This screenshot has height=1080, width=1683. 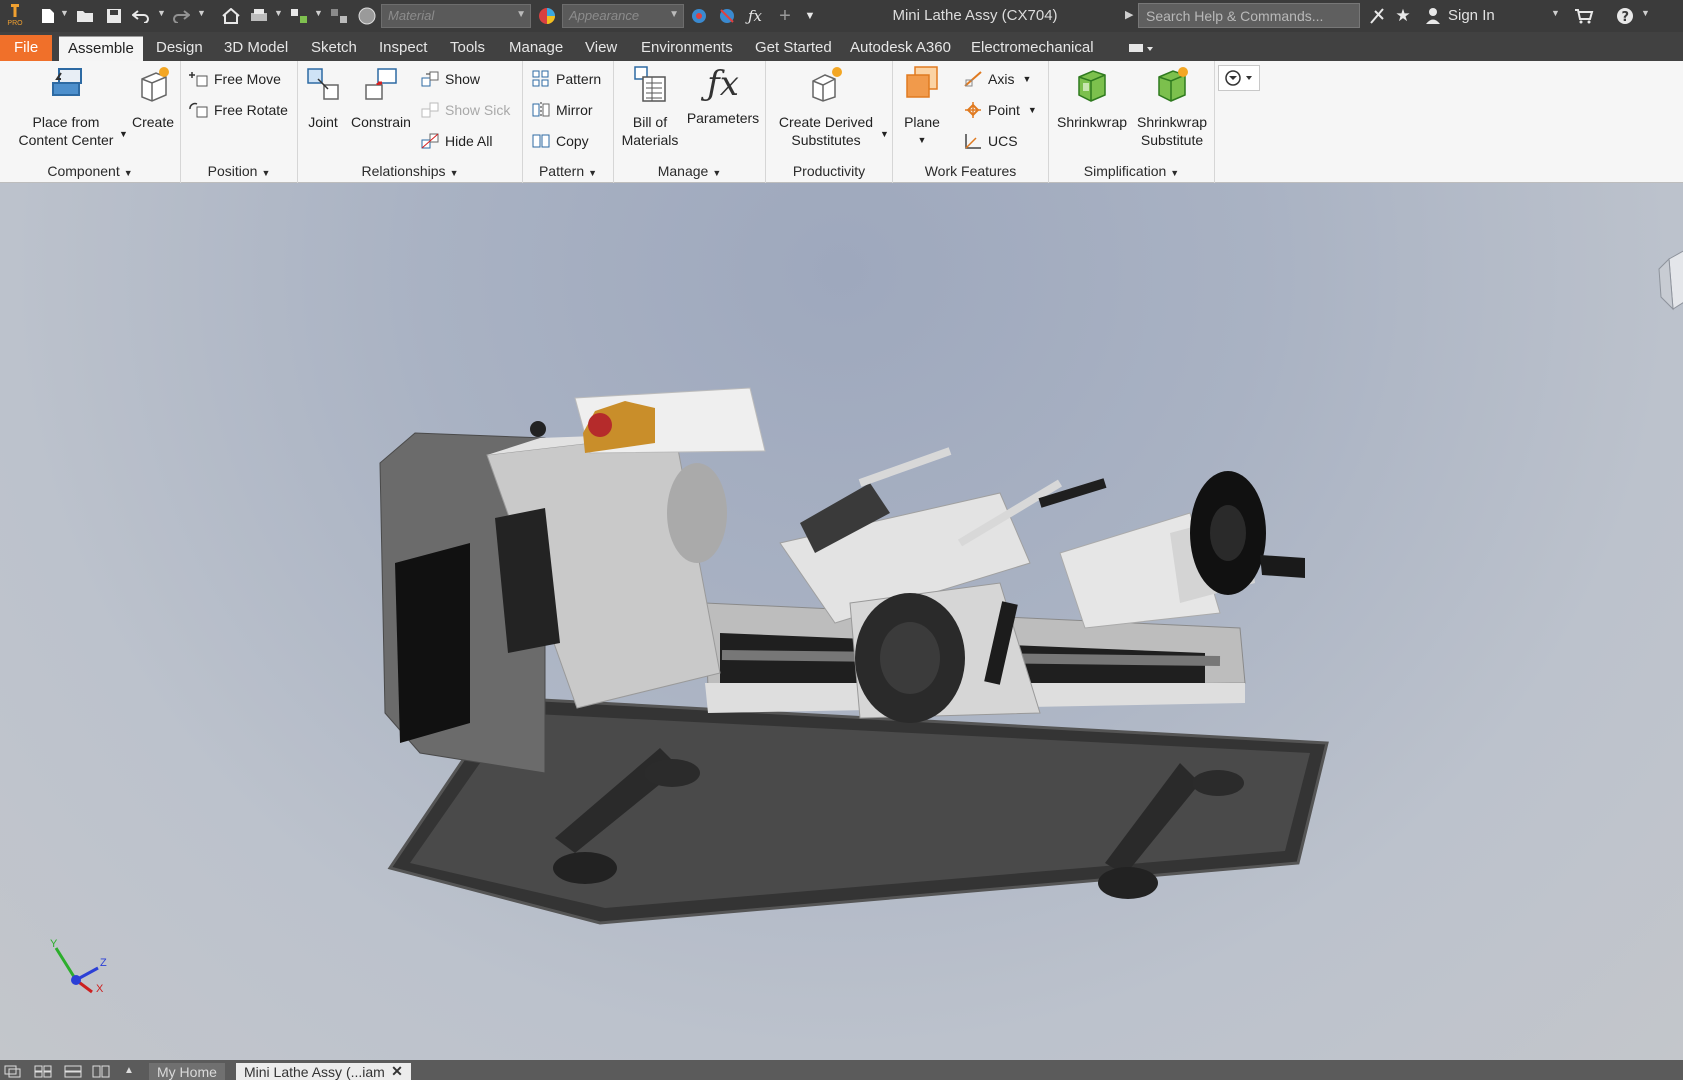 What do you see at coordinates (922, 107) in the screenshot?
I see `plane-button: Plane ▼` at bounding box center [922, 107].